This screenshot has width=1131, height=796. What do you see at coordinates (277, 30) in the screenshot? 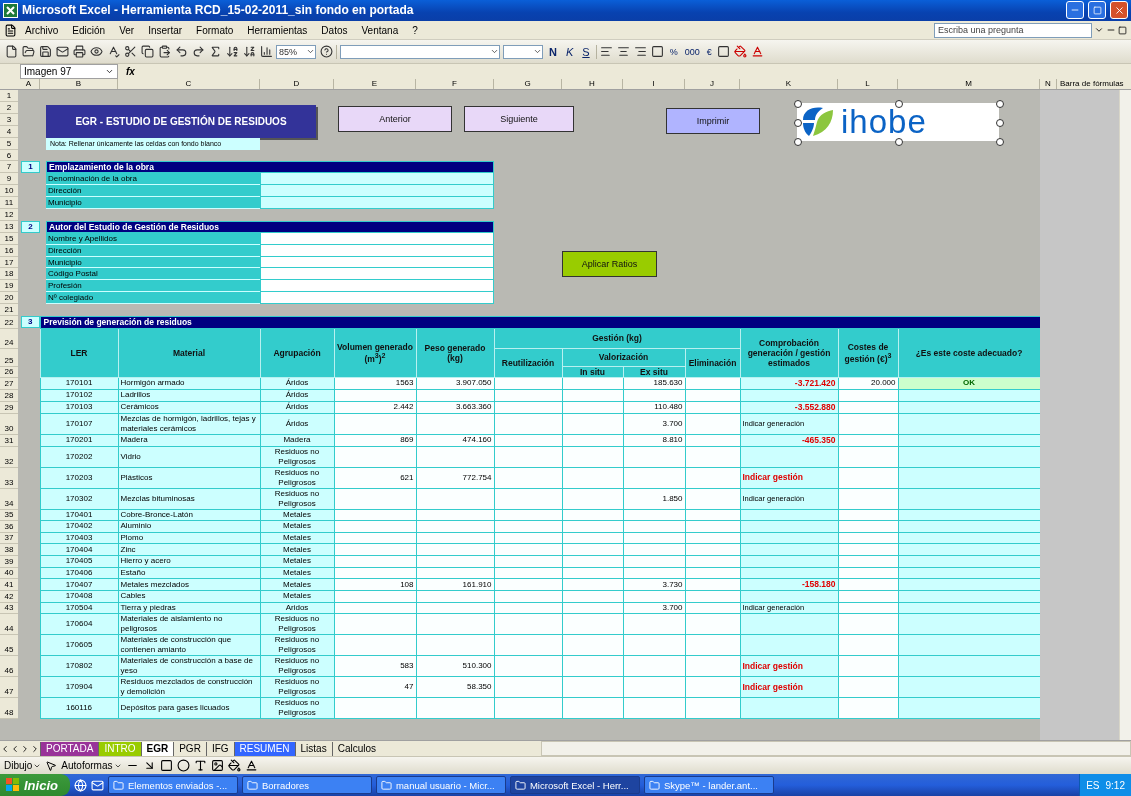
I see `menu-item: Herramientas` at bounding box center [277, 30].